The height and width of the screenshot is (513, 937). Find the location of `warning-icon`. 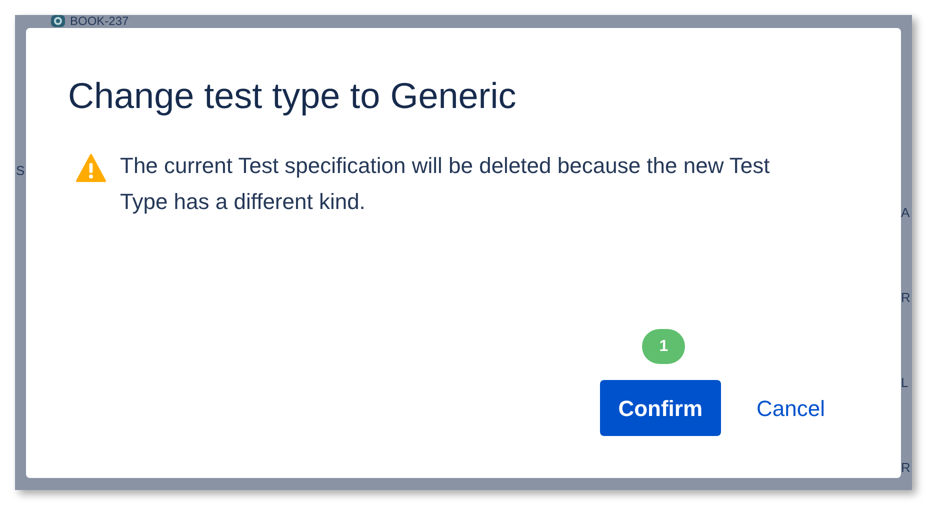

warning-icon is located at coordinates (91, 168).